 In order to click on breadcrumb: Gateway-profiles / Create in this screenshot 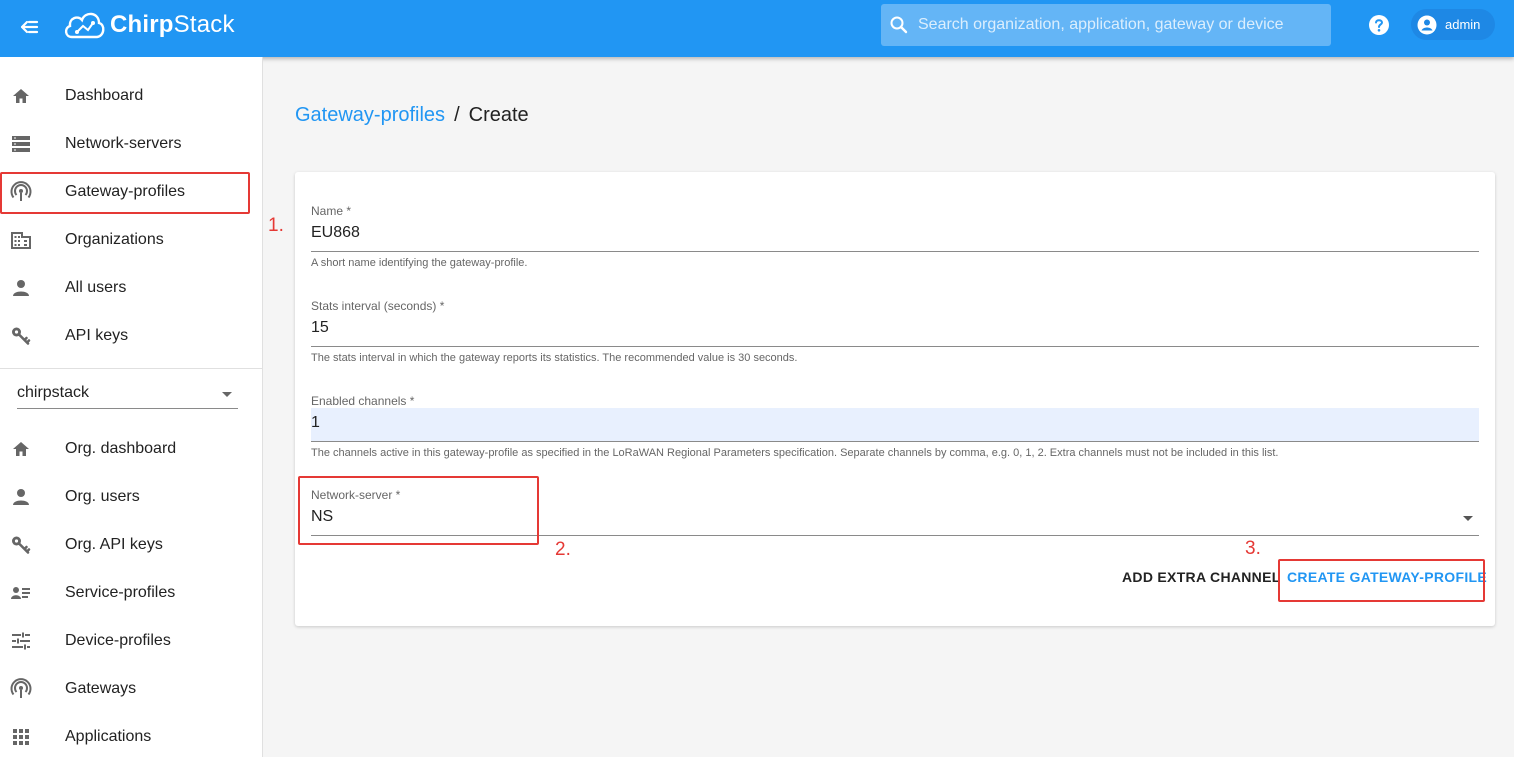, I will do `click(412, 115)`.